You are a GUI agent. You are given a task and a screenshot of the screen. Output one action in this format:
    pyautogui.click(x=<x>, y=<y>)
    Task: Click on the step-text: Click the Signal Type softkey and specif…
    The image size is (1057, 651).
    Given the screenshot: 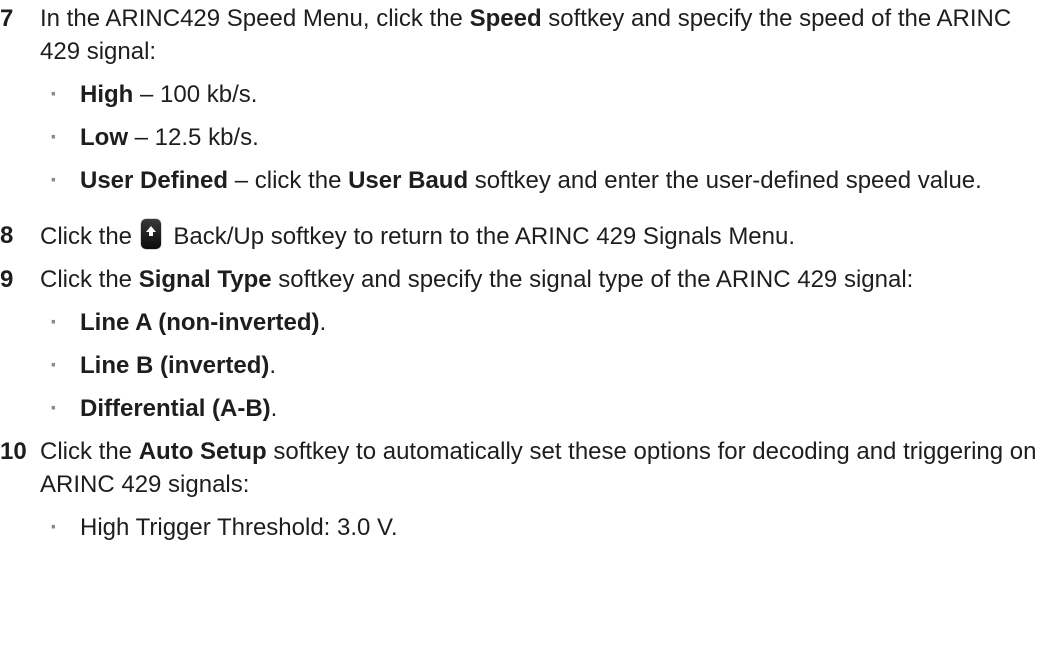 What is the action you would take?
    pyautogui.click(x=477, y=279)
    